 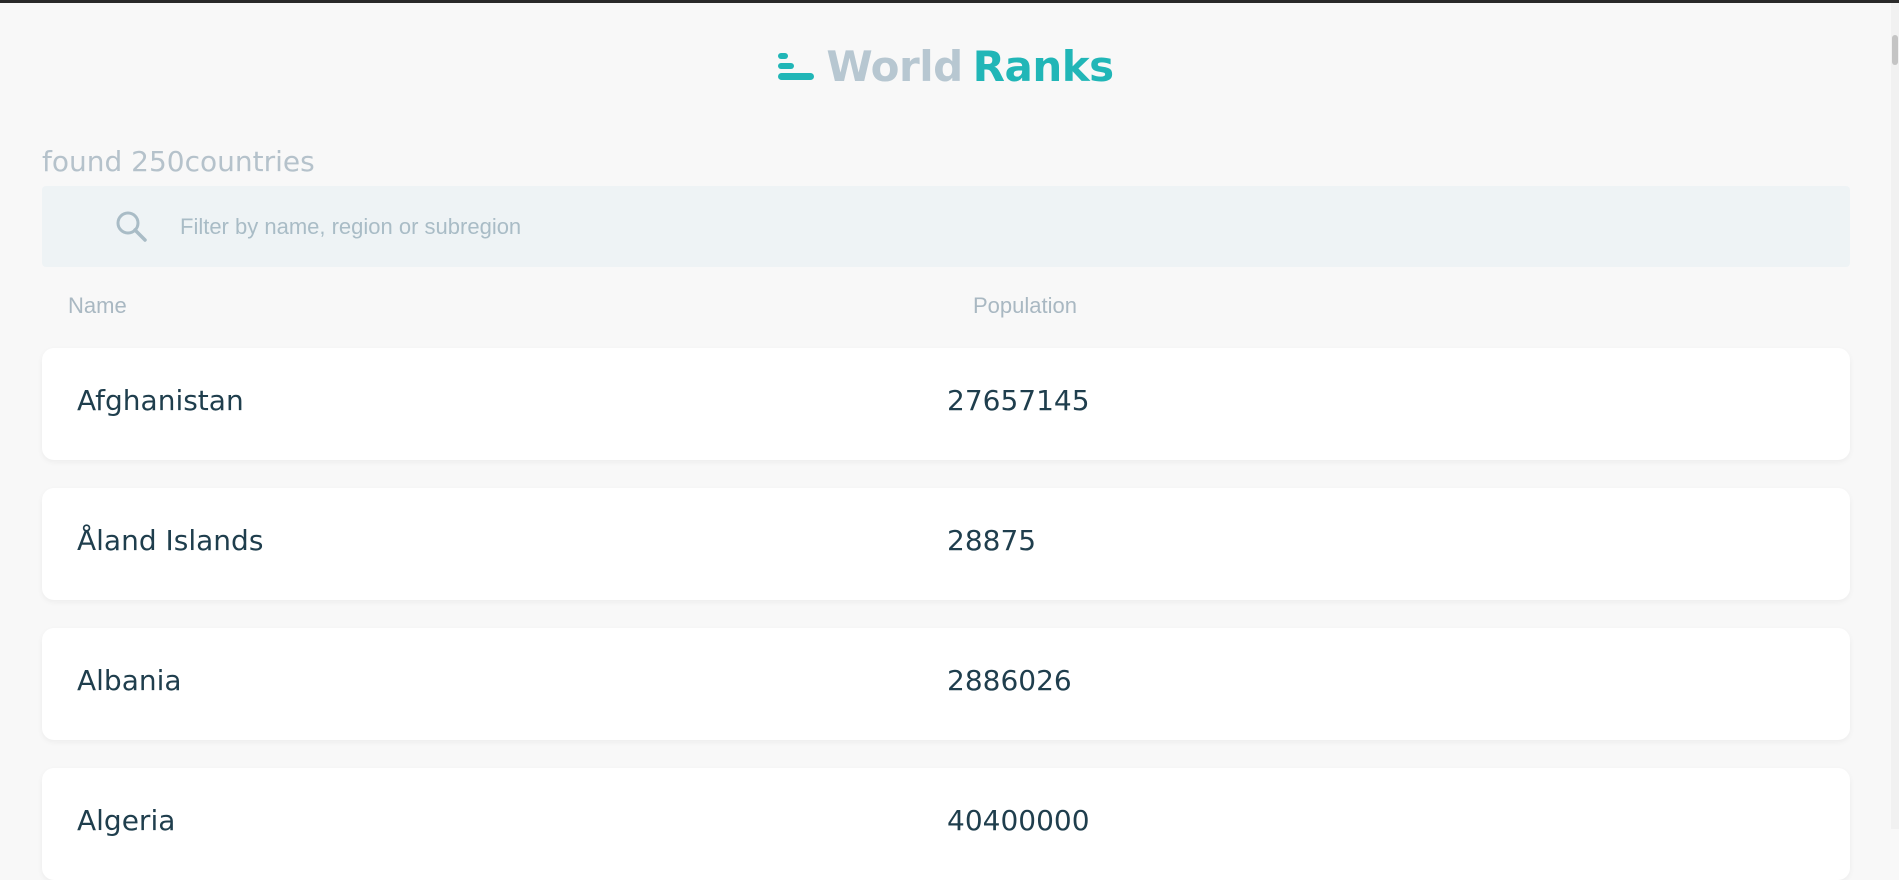 I want to click on country-population: 40400000, so click(x=1018, y=820).